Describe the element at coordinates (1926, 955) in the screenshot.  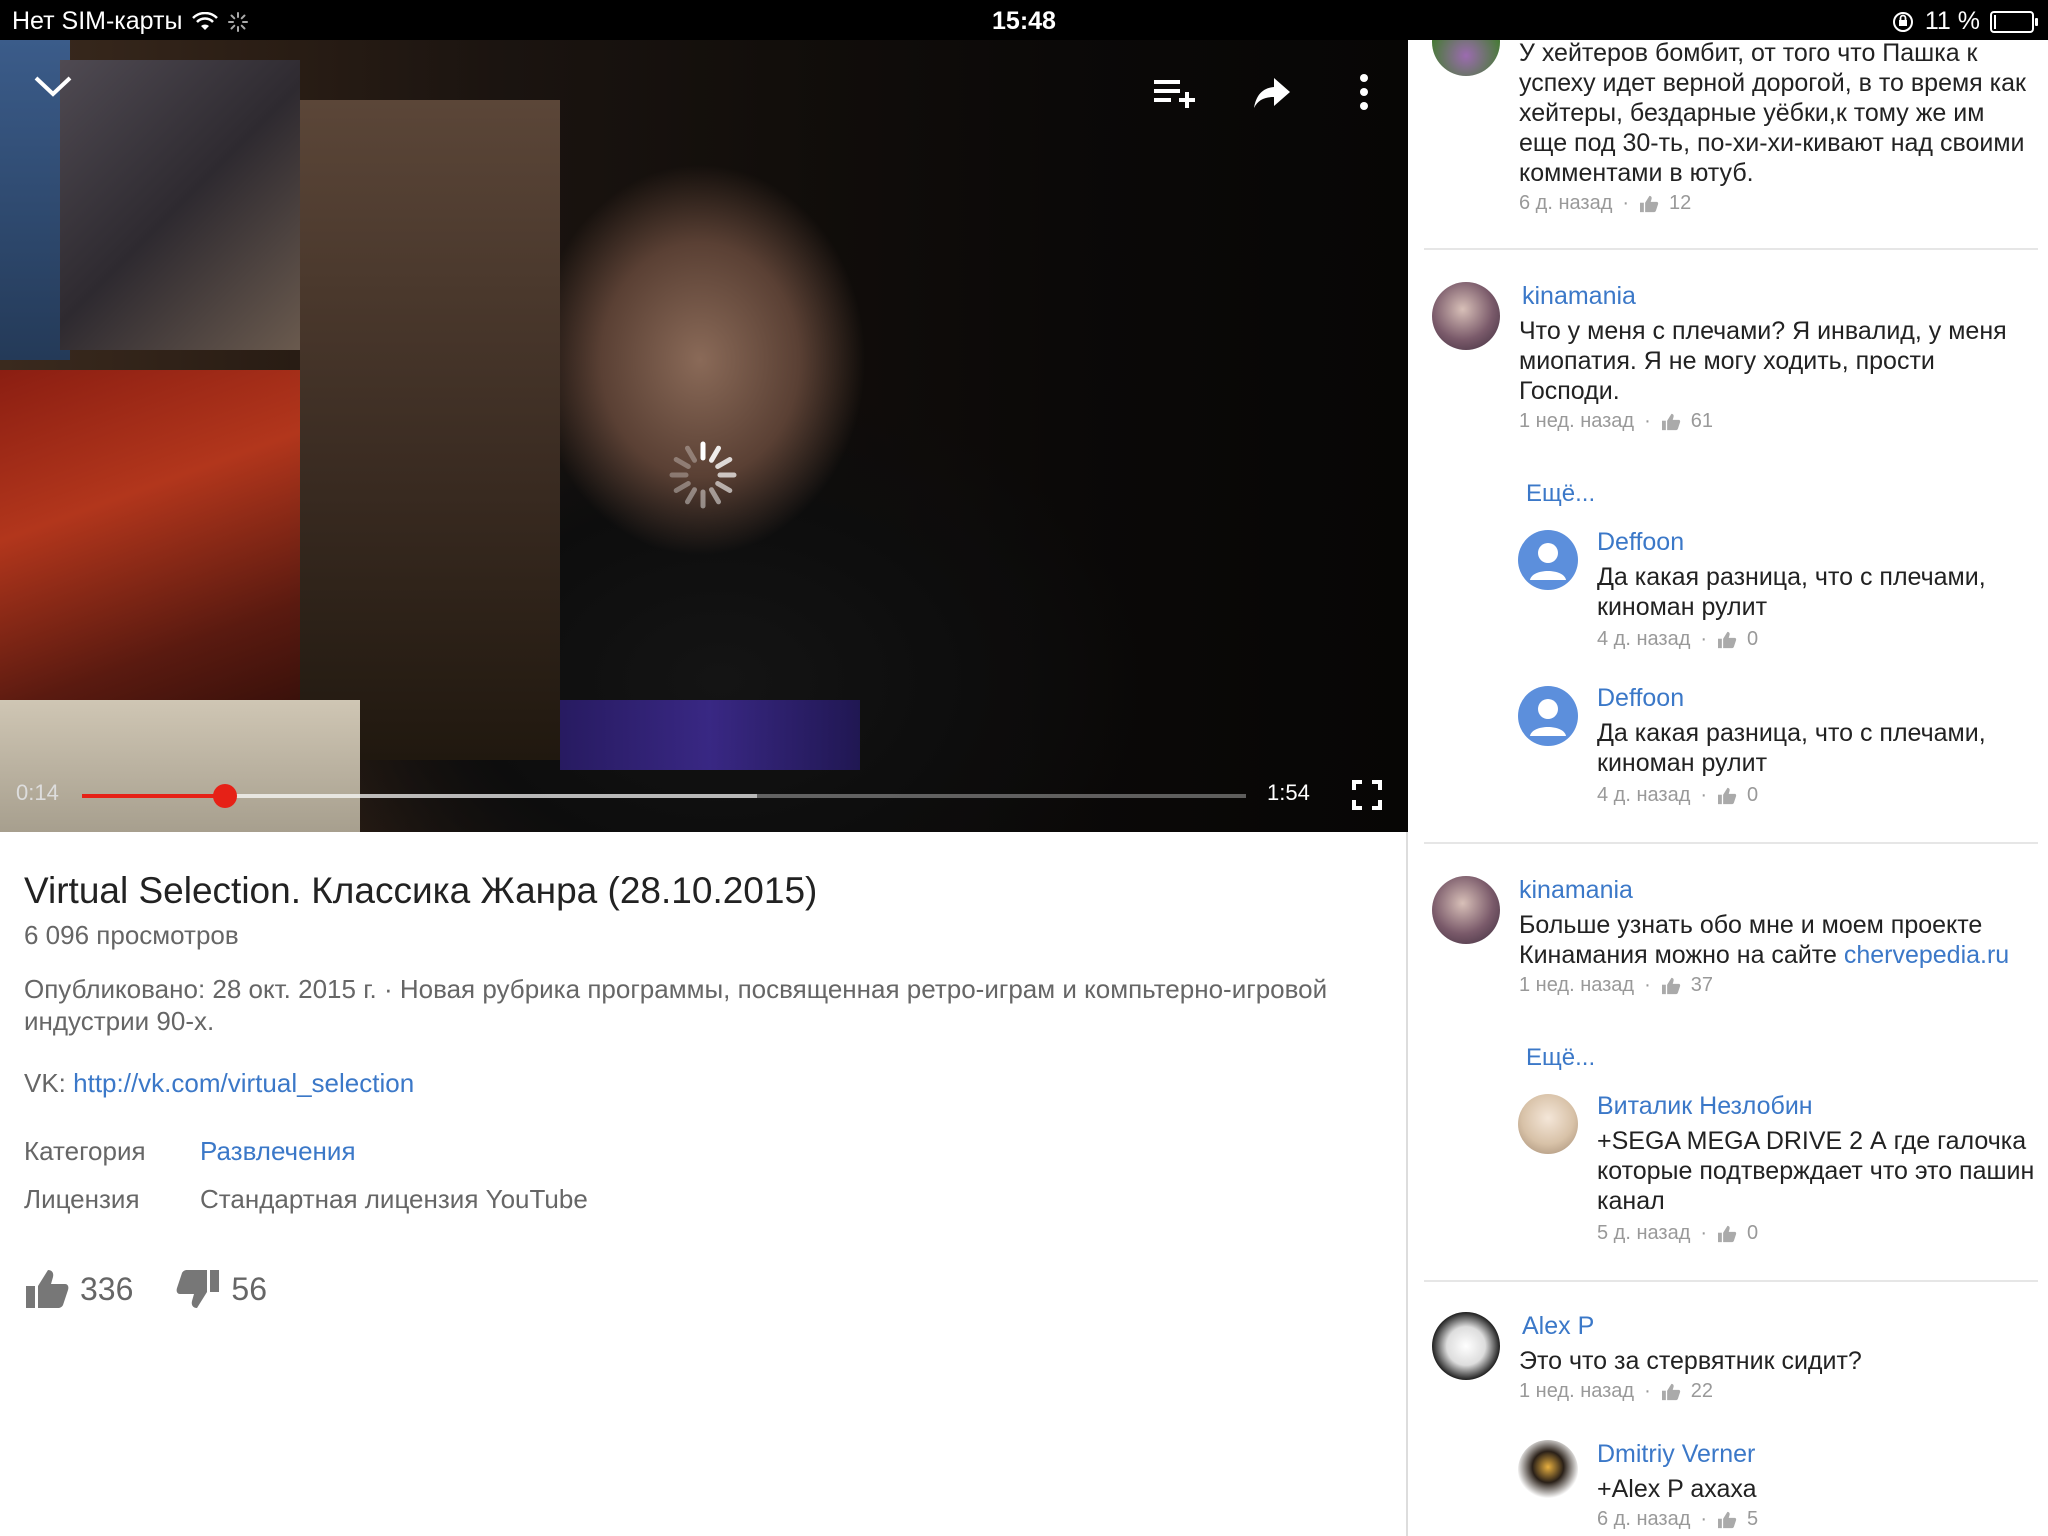
I see `comment-link: chervepedia.ru` at that location.